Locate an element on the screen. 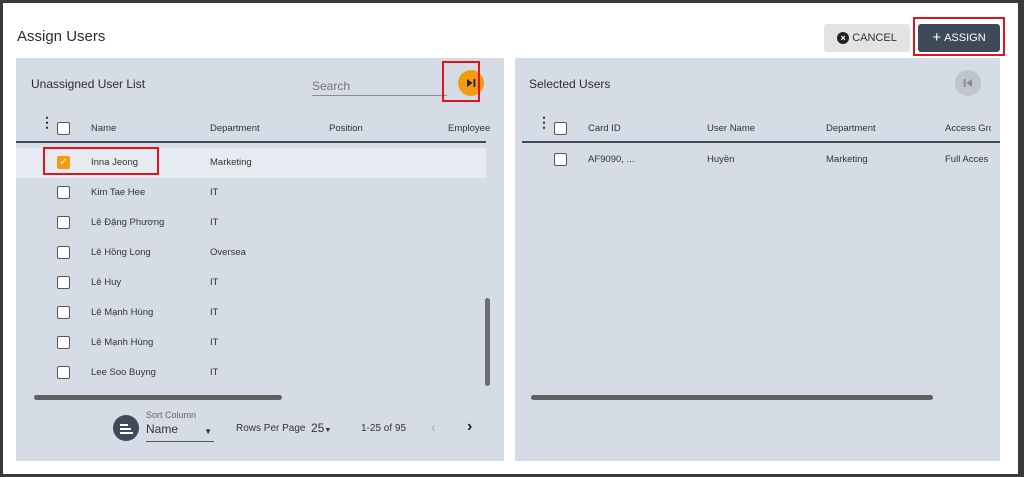 Image resolution: width=1024 pixels, height=477 pixels. rows-per-page-select: 25▼ is located at coordinates (321, 428).